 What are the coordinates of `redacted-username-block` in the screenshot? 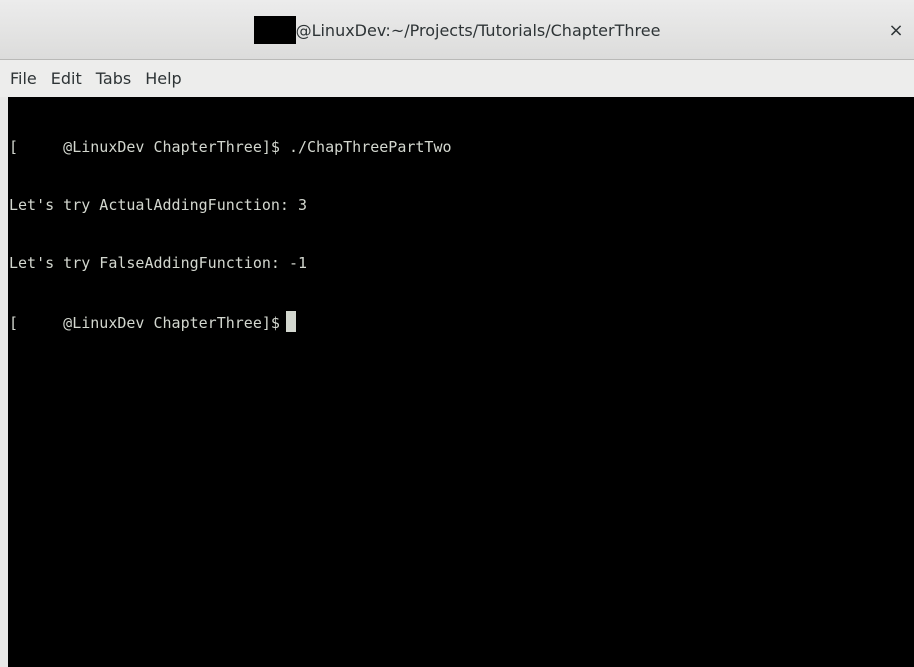 It's located at (274, 30).